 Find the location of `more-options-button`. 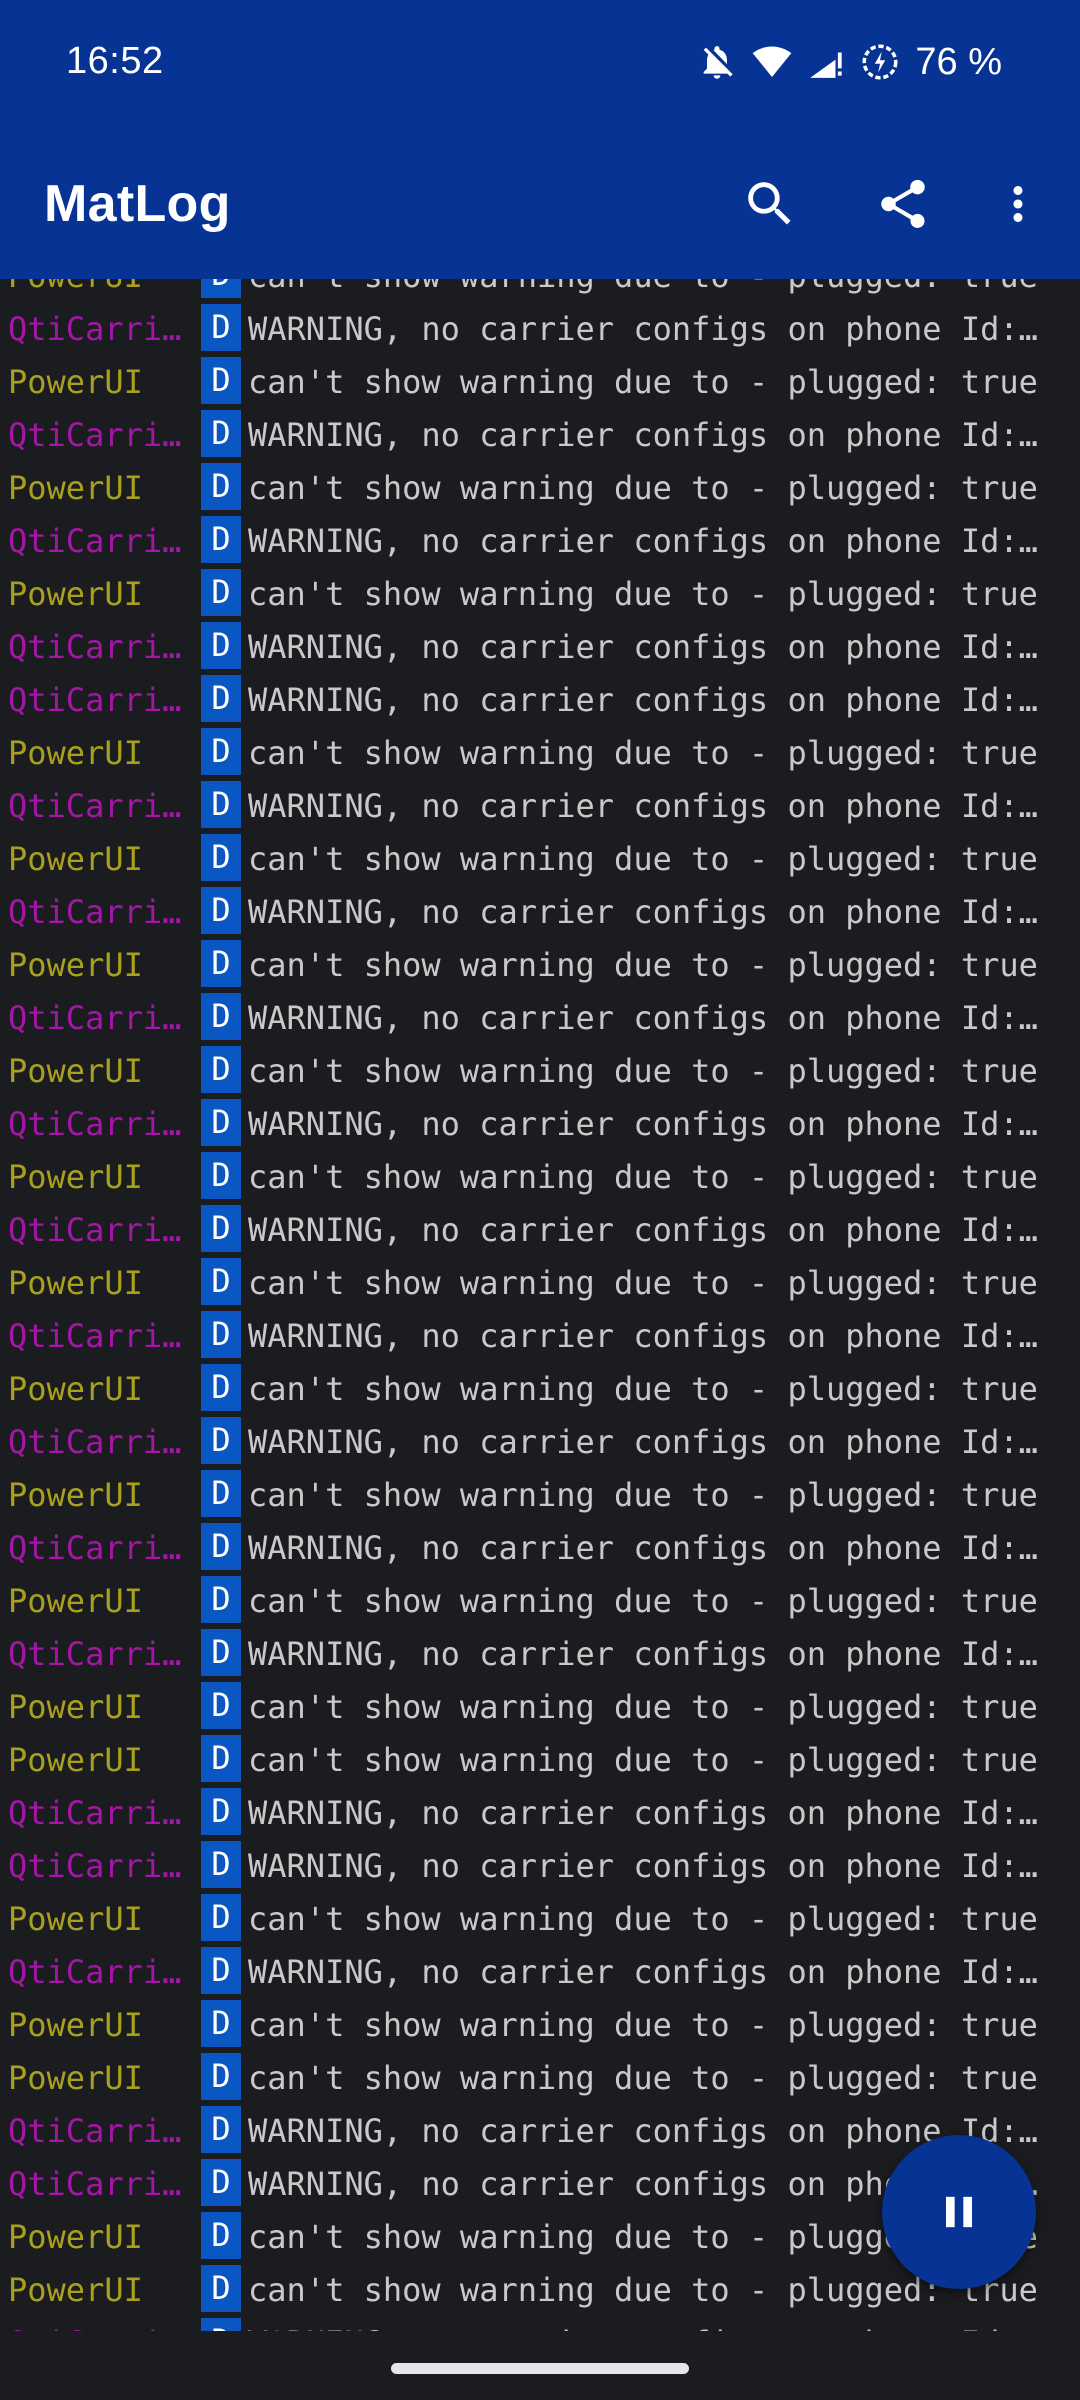

more-options-button is located at coordinates (1018, 204).